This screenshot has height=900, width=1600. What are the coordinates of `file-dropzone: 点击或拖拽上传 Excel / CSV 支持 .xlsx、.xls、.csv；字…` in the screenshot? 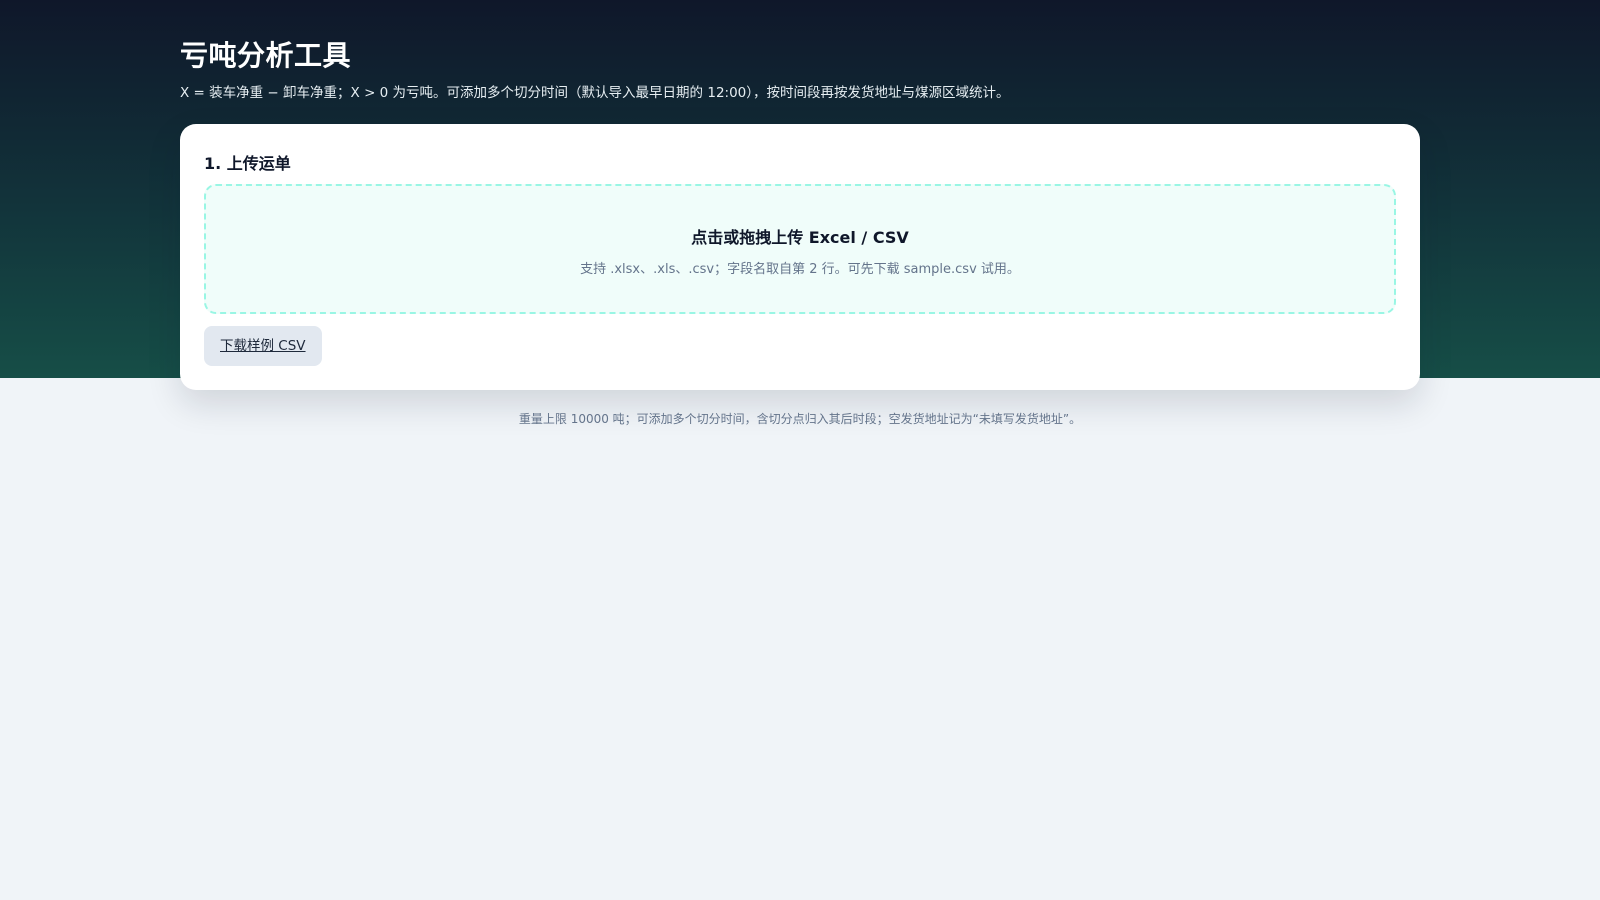 It's located at (800, 249).